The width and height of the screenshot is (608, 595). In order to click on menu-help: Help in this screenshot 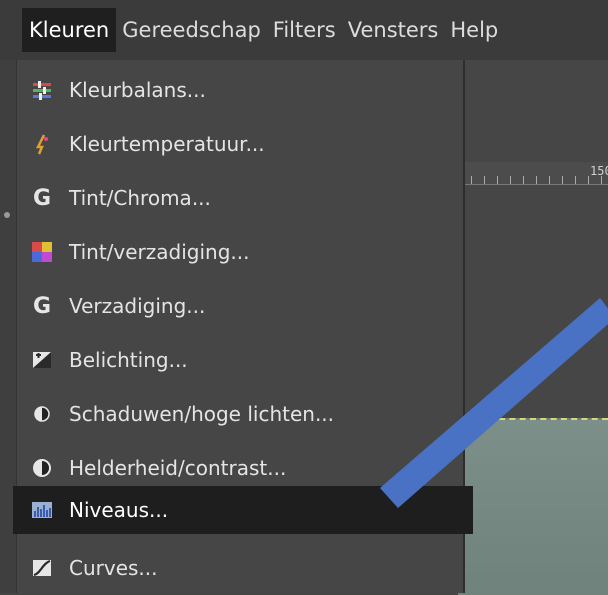, I will do `click(474, 30)`.